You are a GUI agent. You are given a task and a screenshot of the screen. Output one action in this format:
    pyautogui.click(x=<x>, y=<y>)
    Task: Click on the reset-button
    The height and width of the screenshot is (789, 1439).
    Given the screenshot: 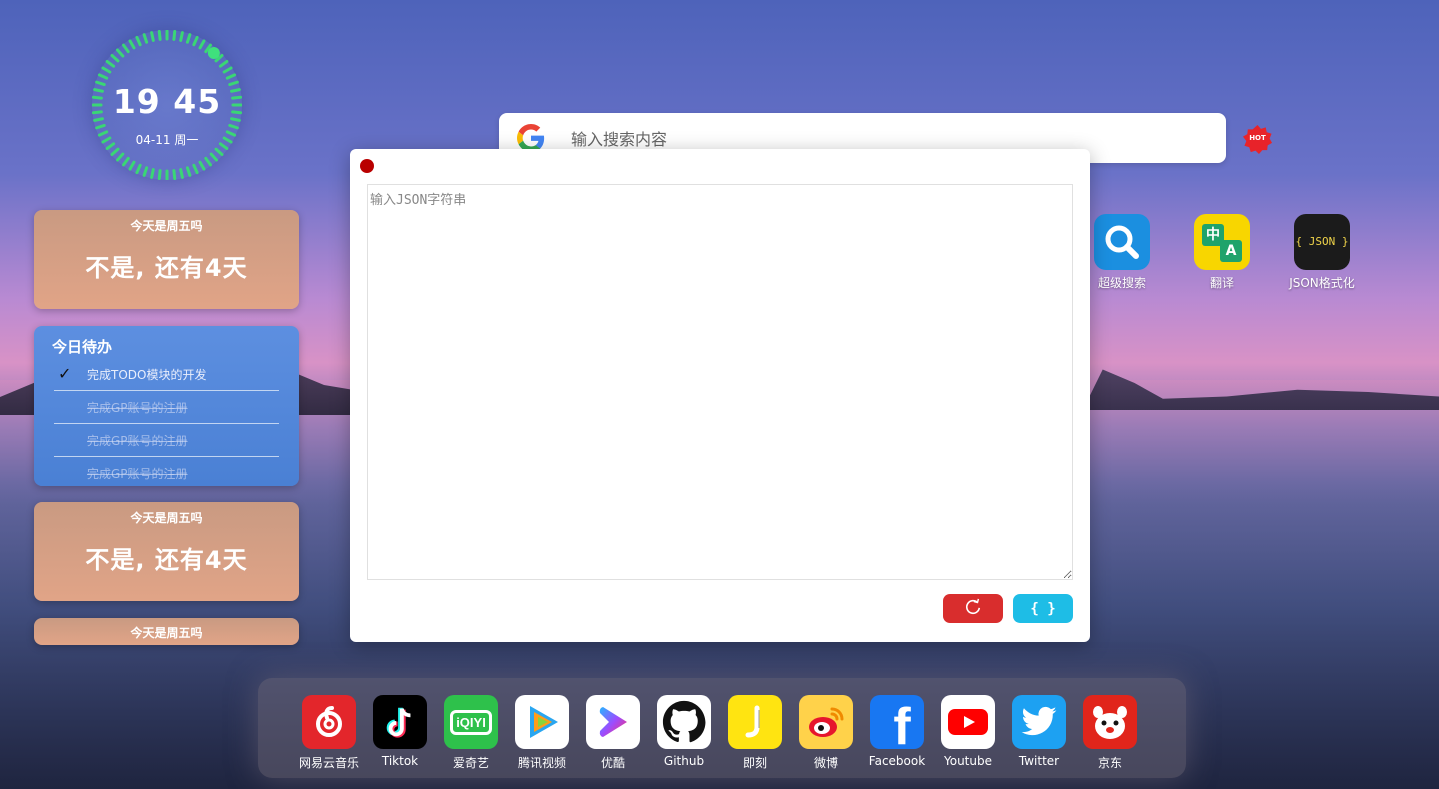 What is the action you would take?
    pyautogui.click(x=973, y=608)
    